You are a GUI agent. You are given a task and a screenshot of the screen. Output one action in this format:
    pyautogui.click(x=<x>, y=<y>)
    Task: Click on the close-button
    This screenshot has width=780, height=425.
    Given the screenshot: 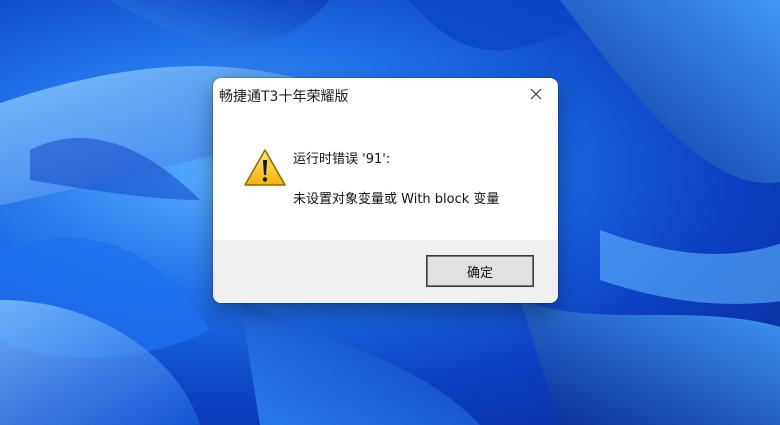 What is the action you would take?
    pyautogui.click(x=536, y=94)
    